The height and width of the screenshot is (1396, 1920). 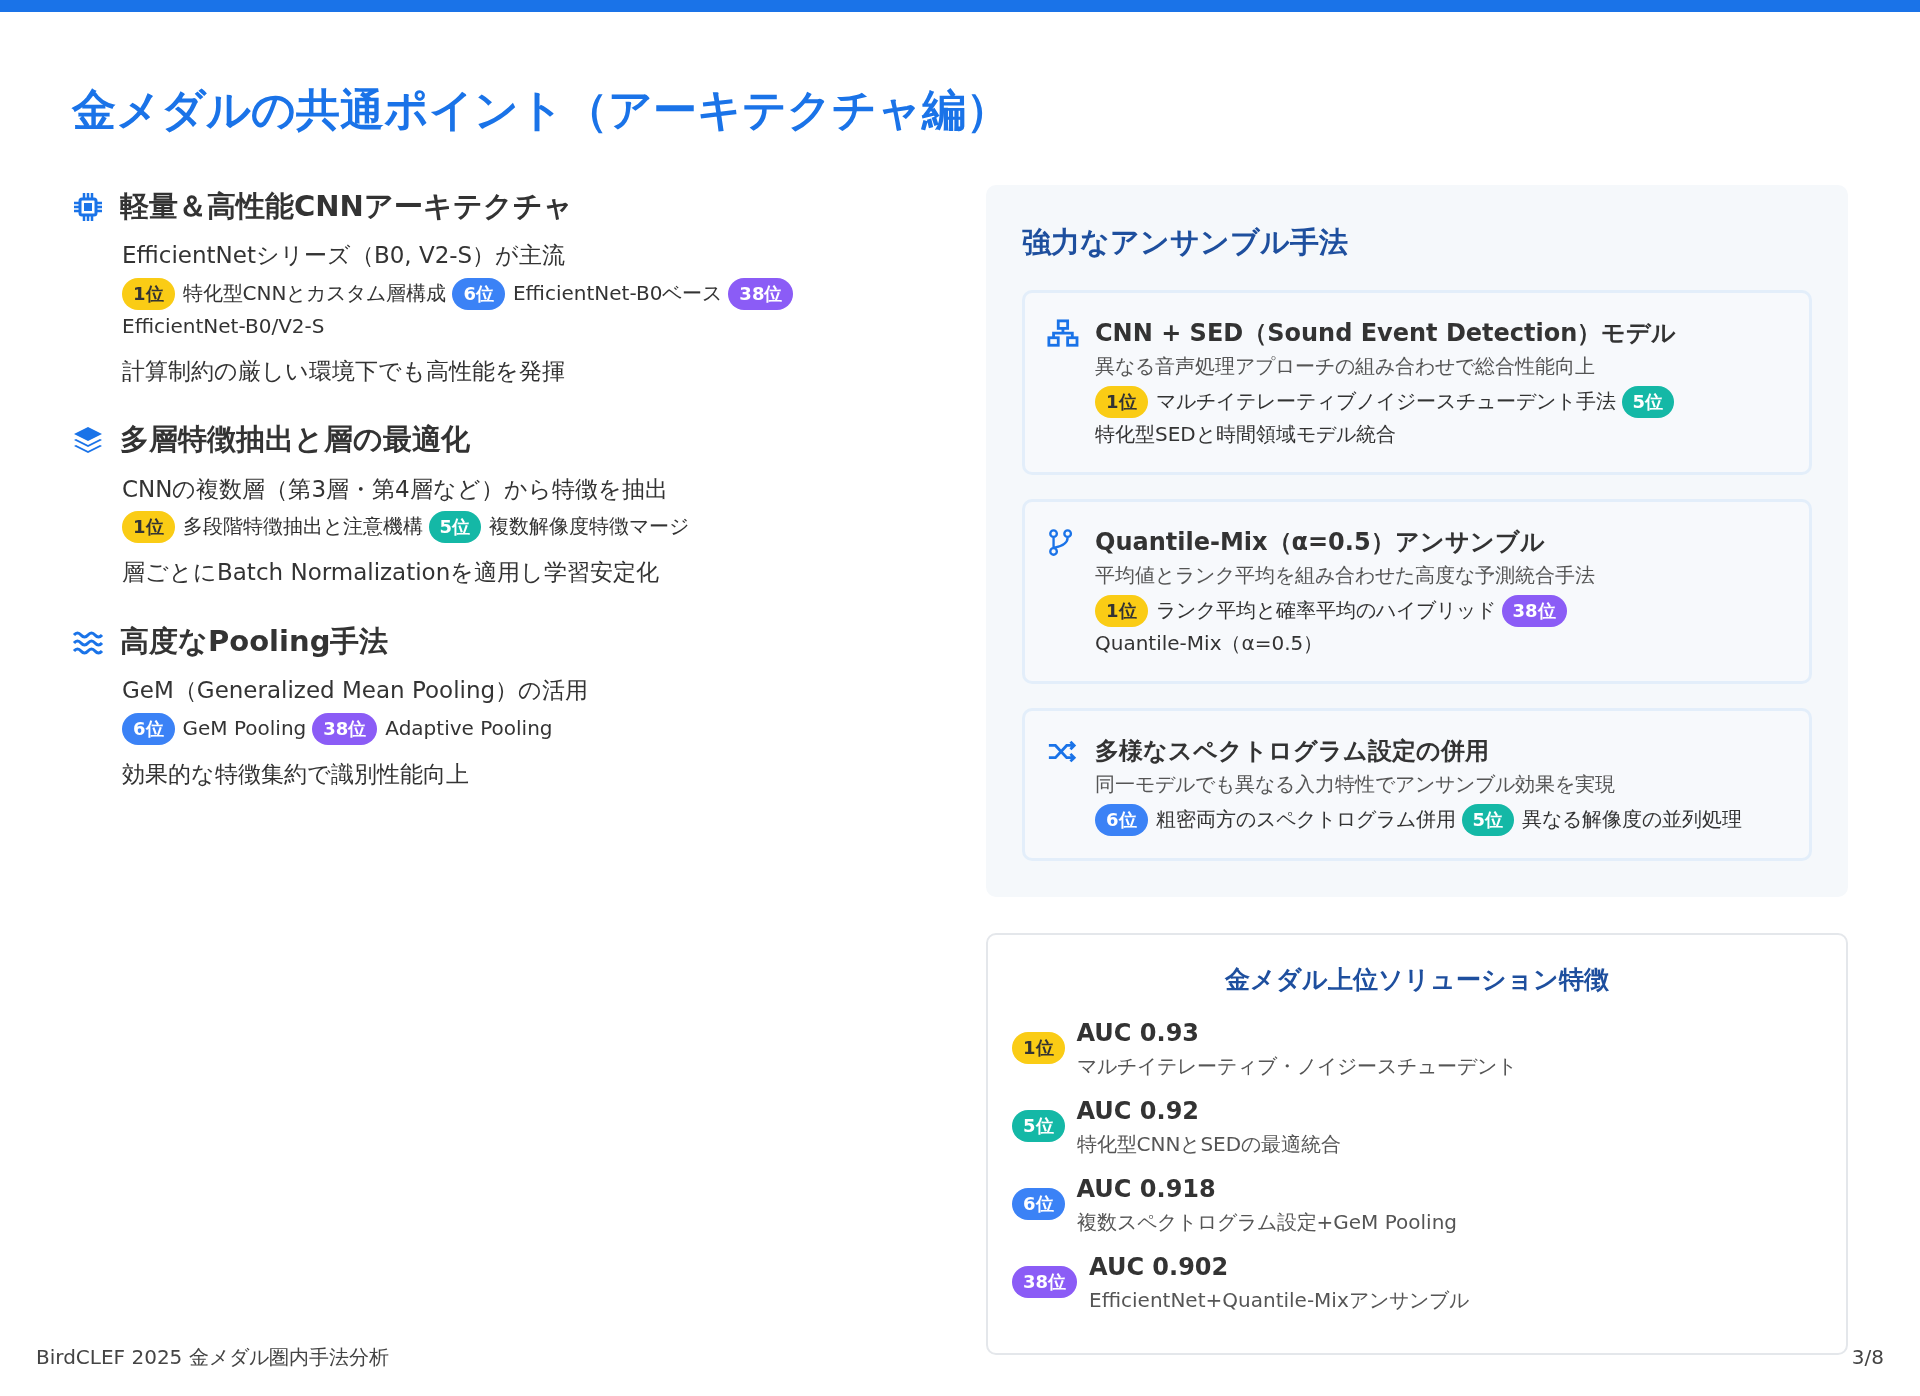 I want to click on panel-title: 強力なアンサンブル手法, so click(x=1185, y=242).